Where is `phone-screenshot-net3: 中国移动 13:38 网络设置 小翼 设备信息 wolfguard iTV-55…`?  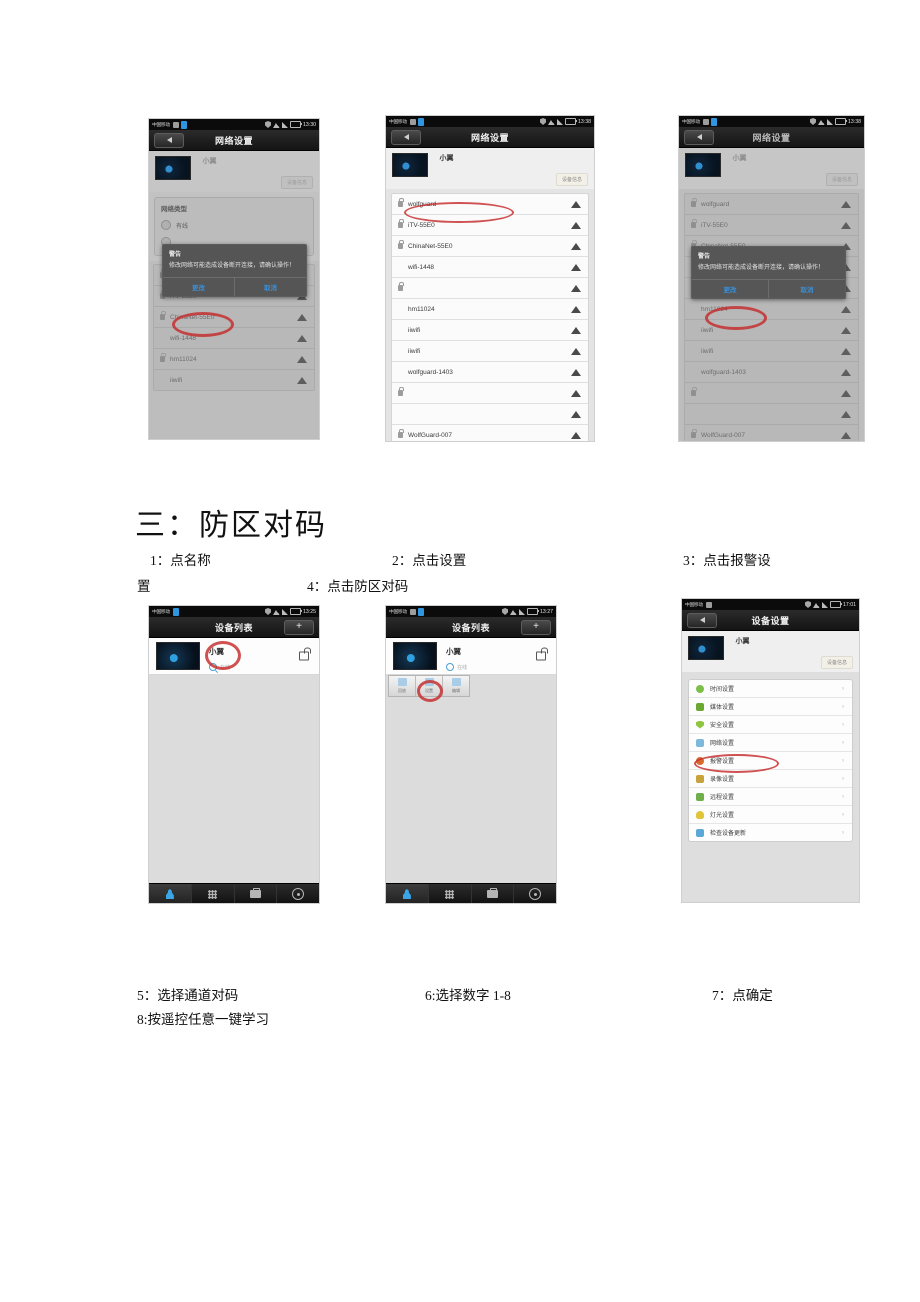 phone-screenshot-net3: 中国移动 13:38 网络设置 小翼 设备信息 wolfguard iTV-55… is located at coordinates (771, 278).